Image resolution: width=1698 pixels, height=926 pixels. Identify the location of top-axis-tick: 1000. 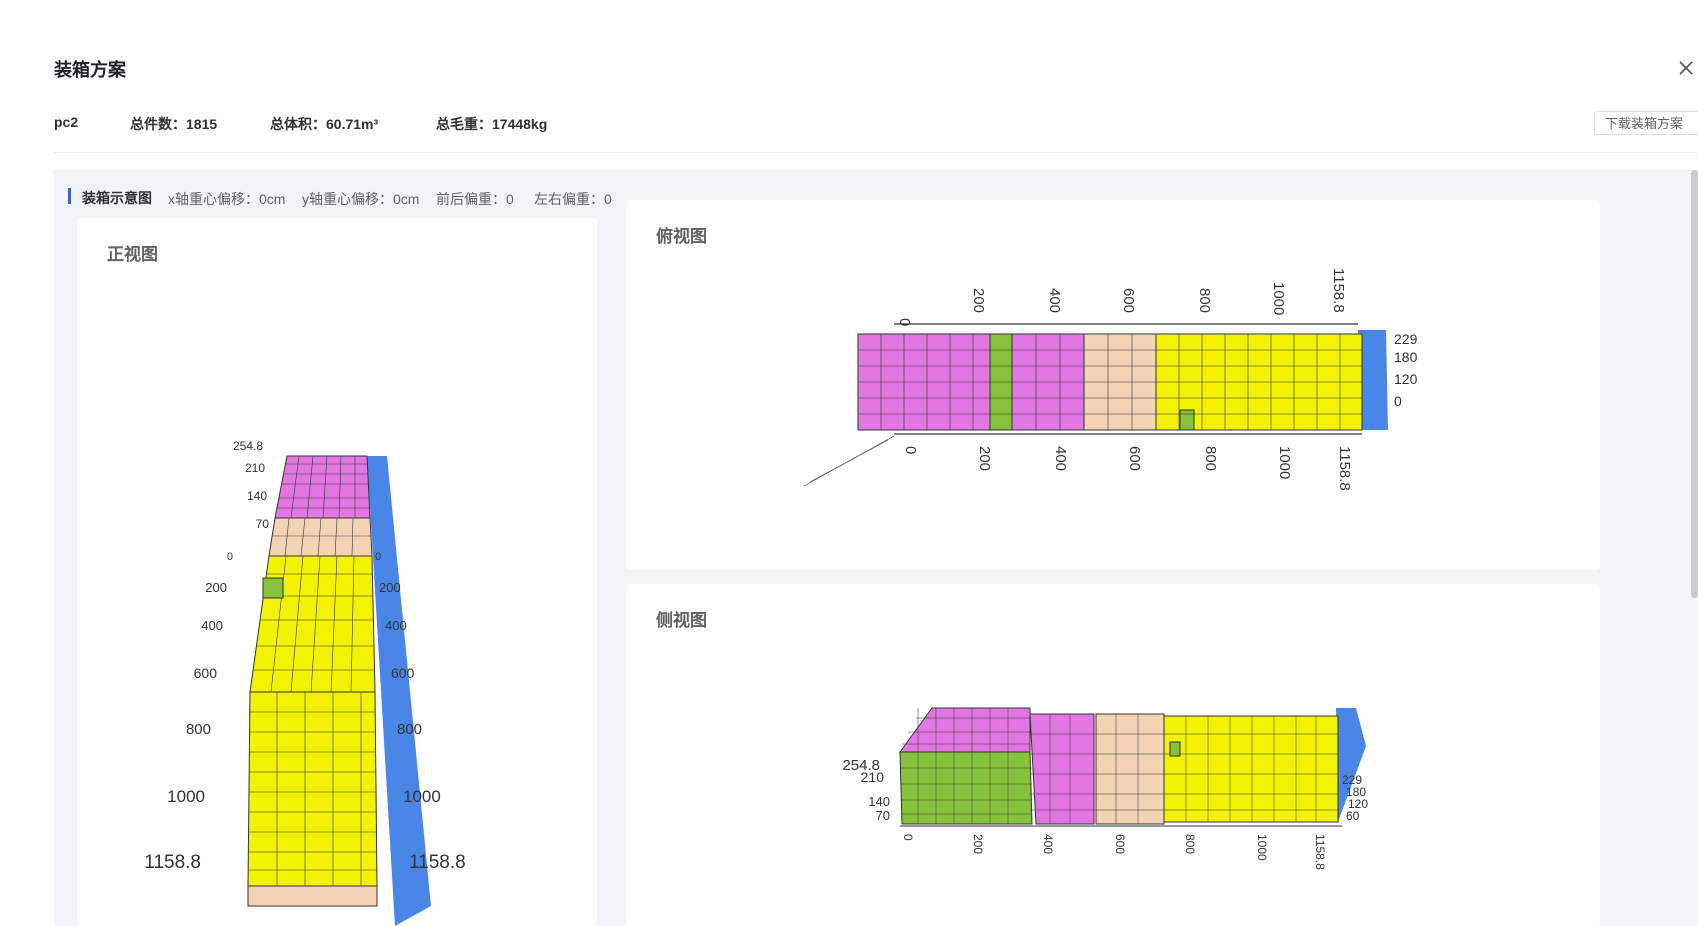
(1278, 298).